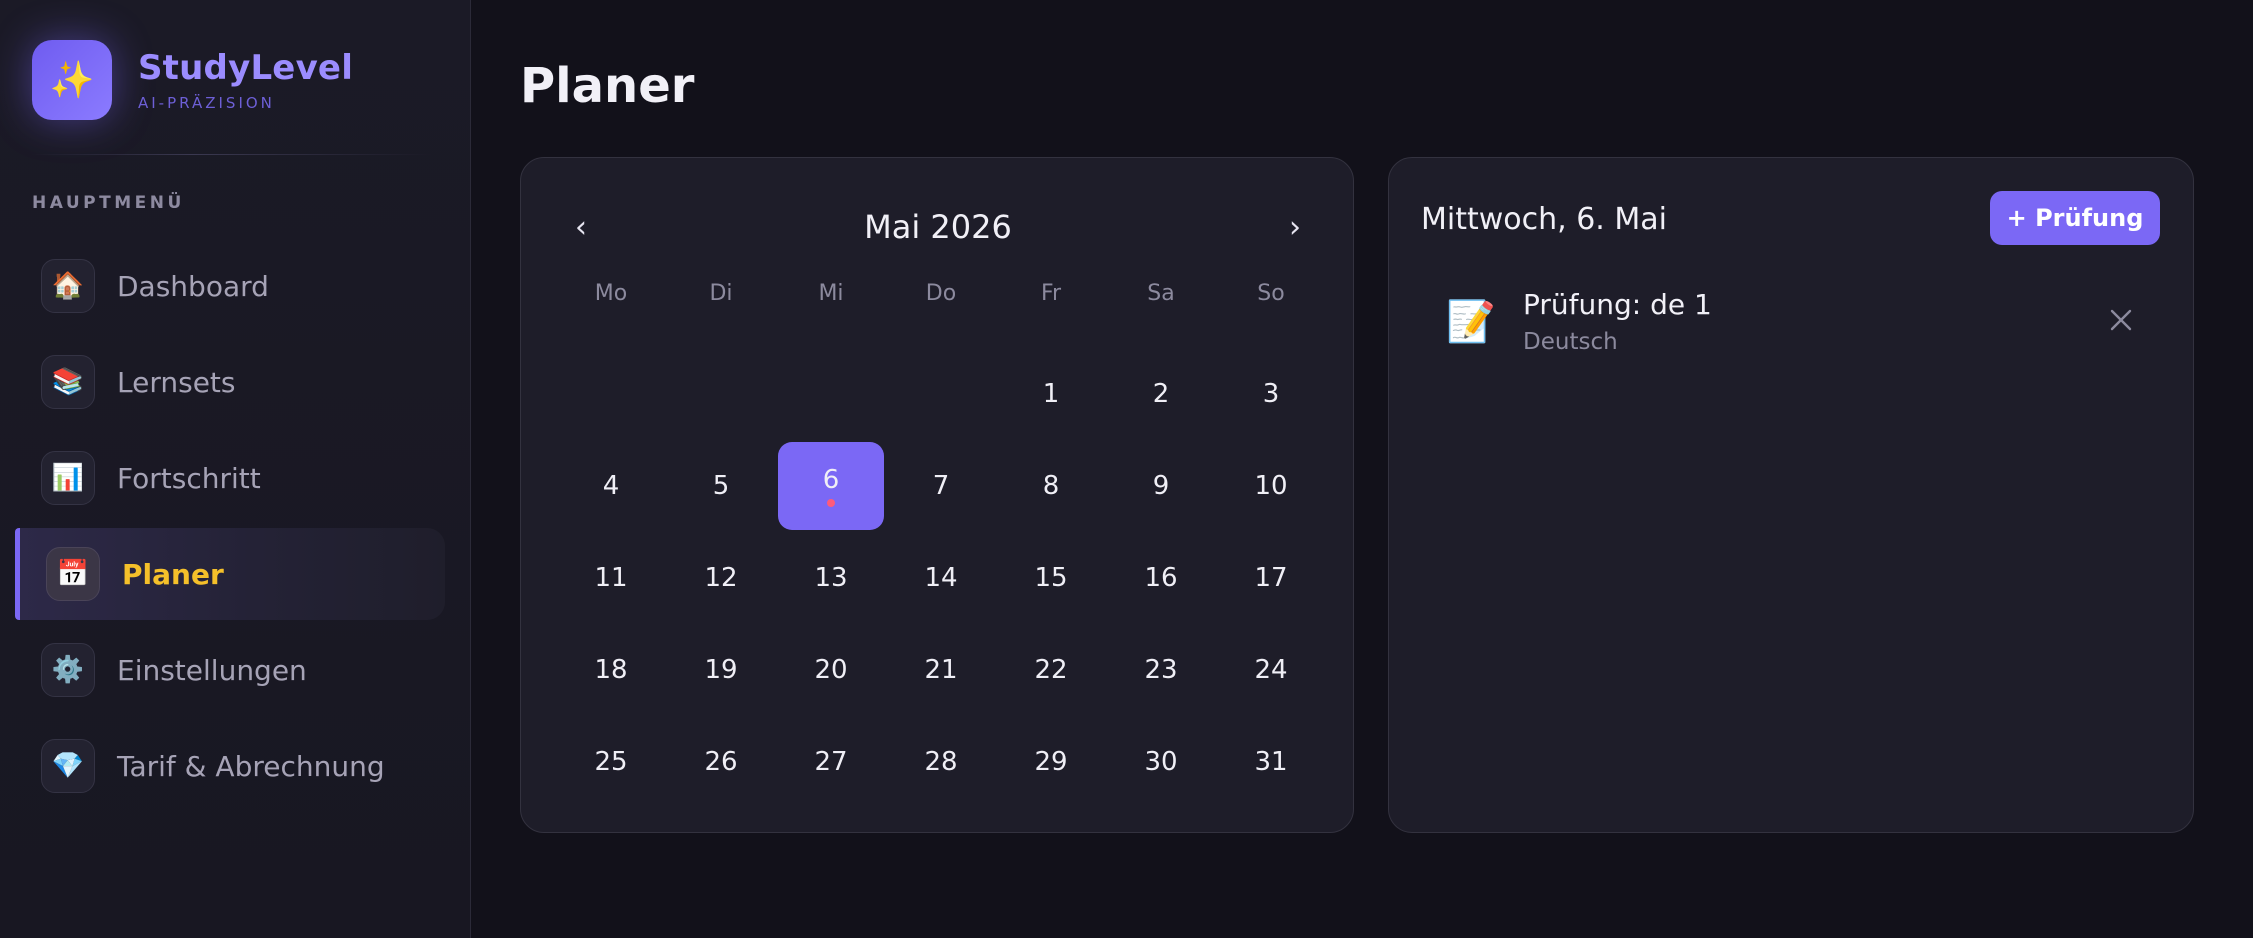 The width and height of the screenshot is (2253, 938). What do you see at coordinates (222, 382) in the screenshot?
I see `sidebar-item-lernsets: 📚 Lernsets` at bounding box center [222, 382].